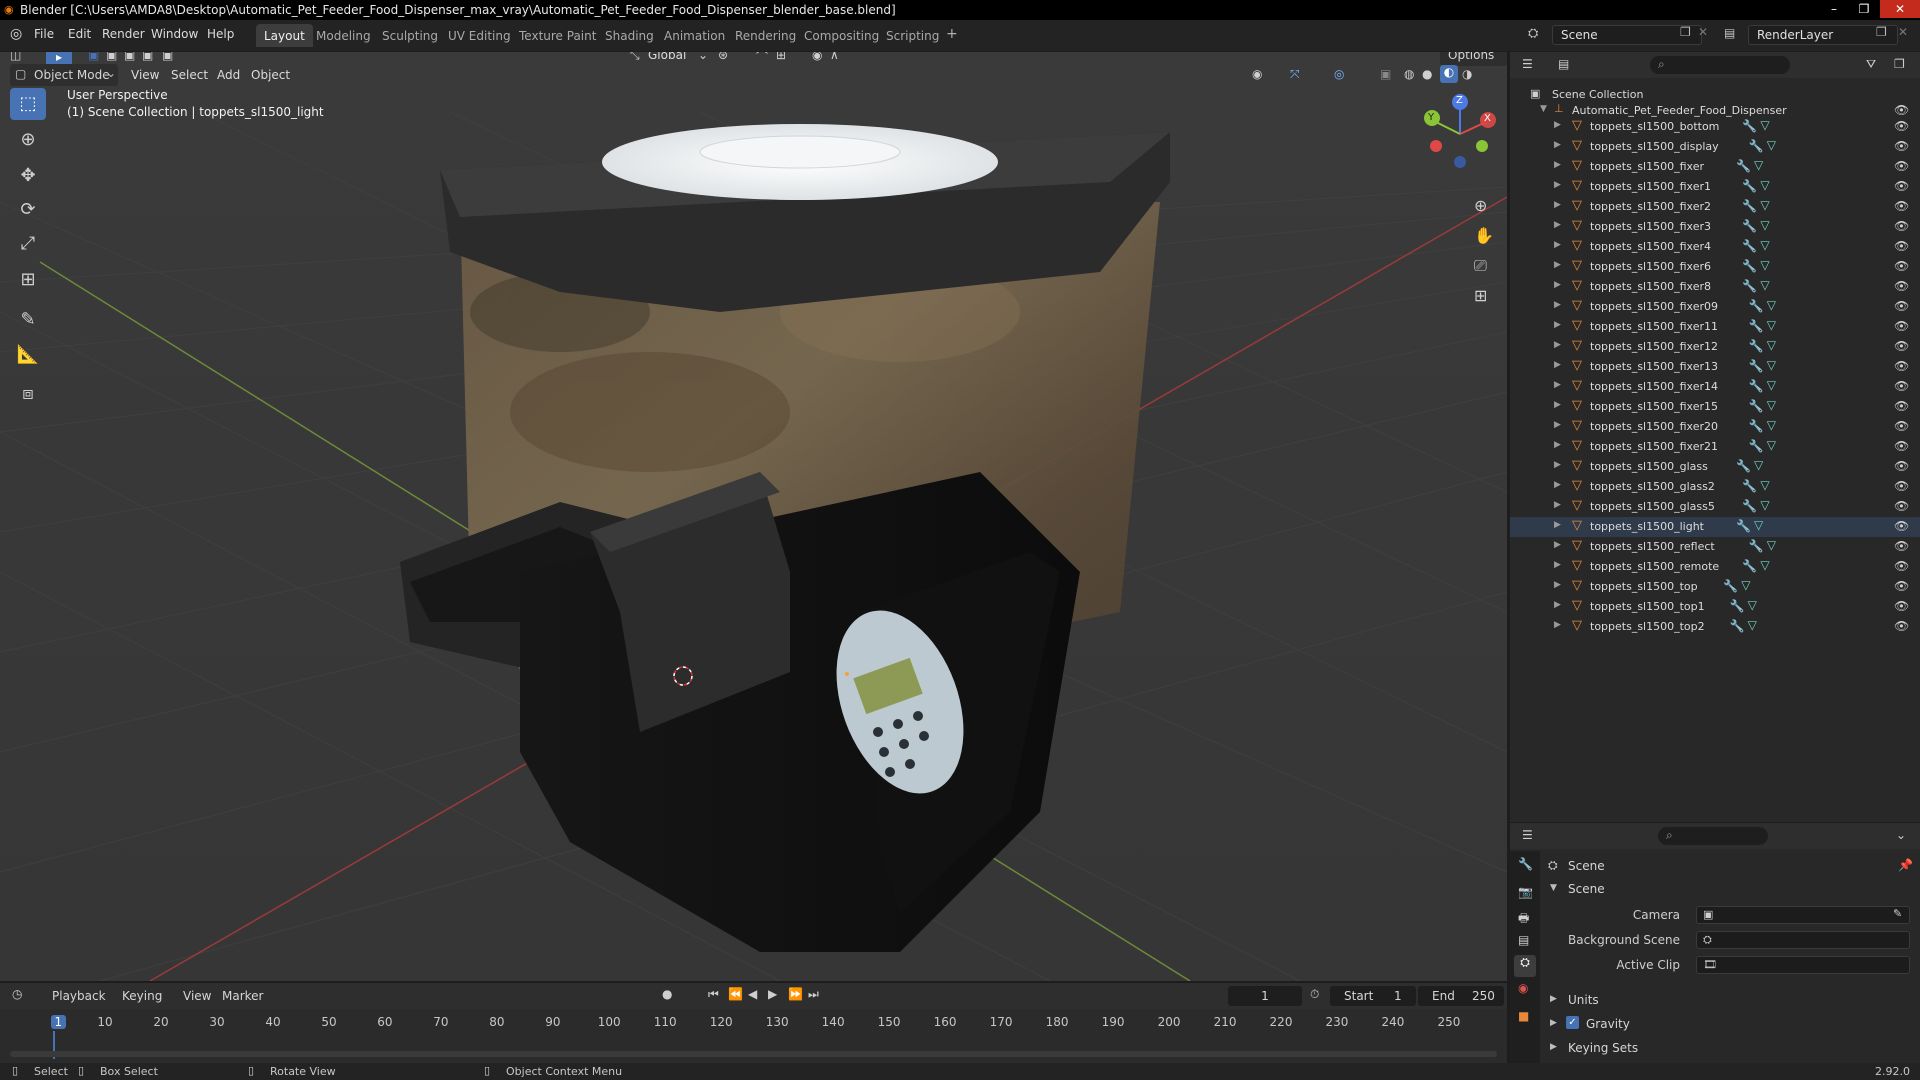 The image size is (1920, 1080). What do you see at coordinates (1715, 187) in the screenshot?
I see `outliner-object-row: ▶ ▽ toppets_sl1500_fixer1 🔧 ▽ 👁` at bounding box center [1715, 187].